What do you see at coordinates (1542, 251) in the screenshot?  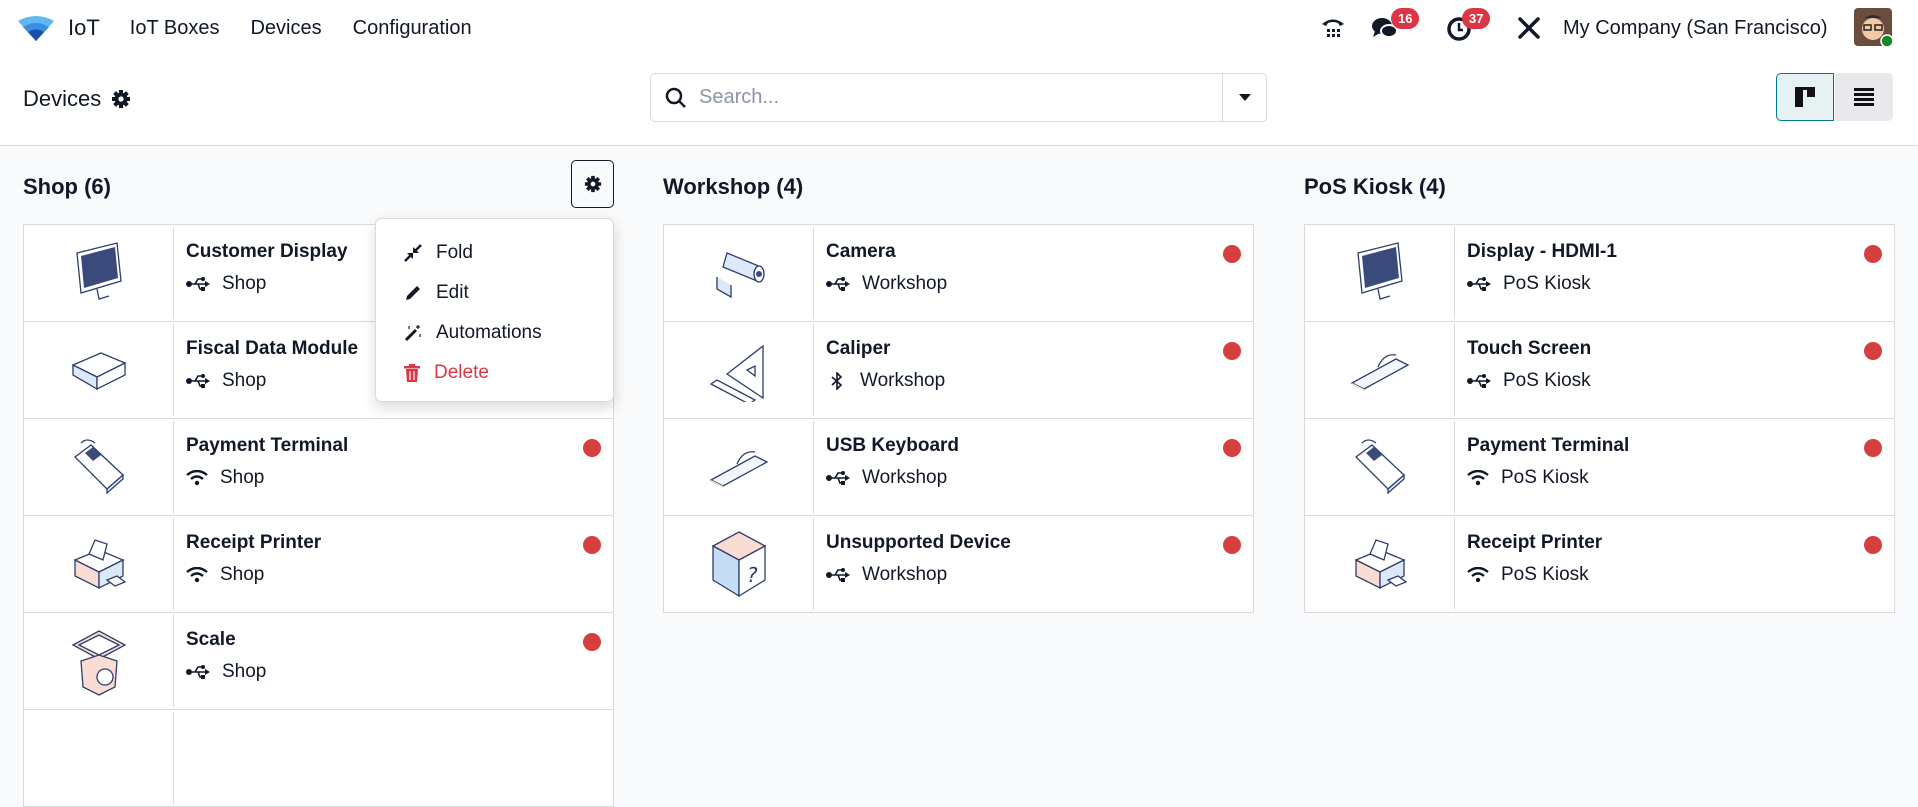 I see `device-name: Display - HDMI-1` at bounding box center [1542, 251].